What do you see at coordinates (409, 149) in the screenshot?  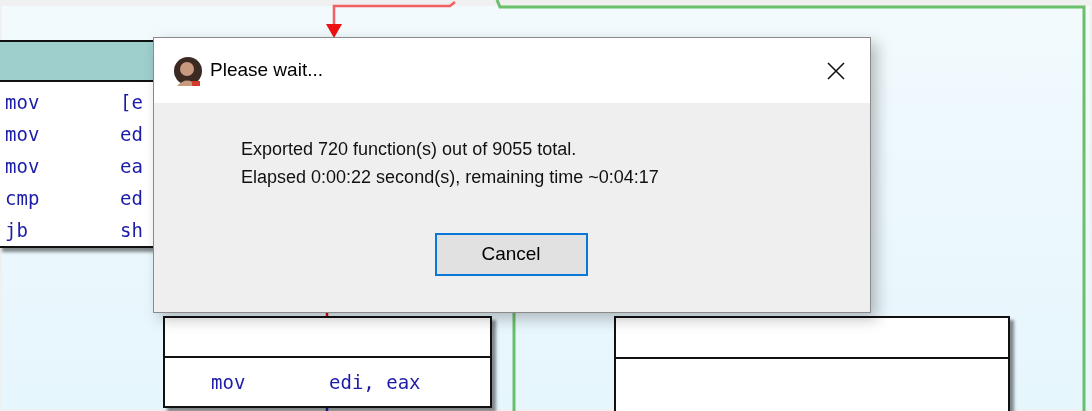 I see `progress-message: Exported 720 function(s) out of 9055 total.` at bounding box center [409, 149].